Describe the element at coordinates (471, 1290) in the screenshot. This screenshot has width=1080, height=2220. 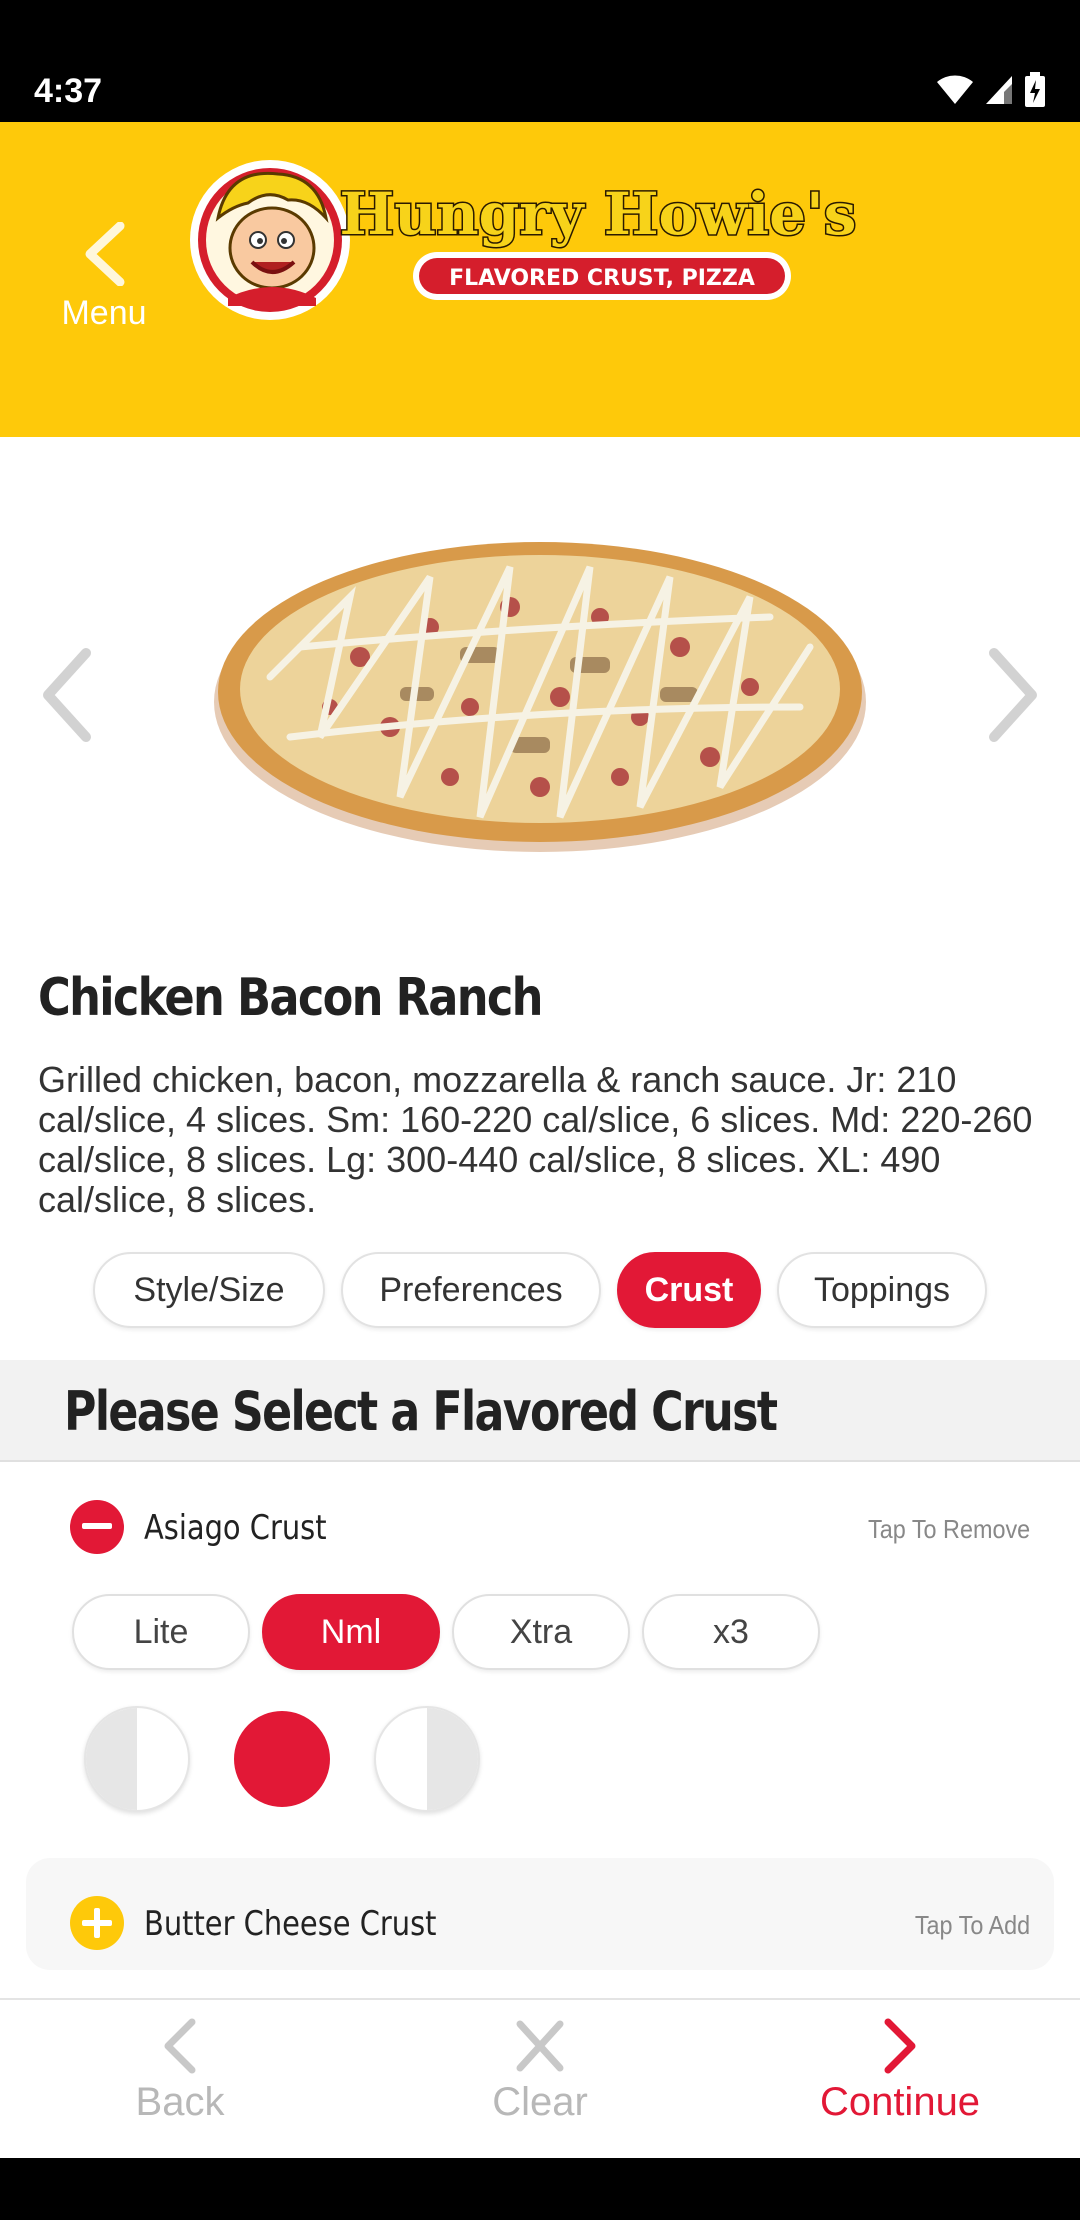
I see `tab-preferences: Preferences` at that location.